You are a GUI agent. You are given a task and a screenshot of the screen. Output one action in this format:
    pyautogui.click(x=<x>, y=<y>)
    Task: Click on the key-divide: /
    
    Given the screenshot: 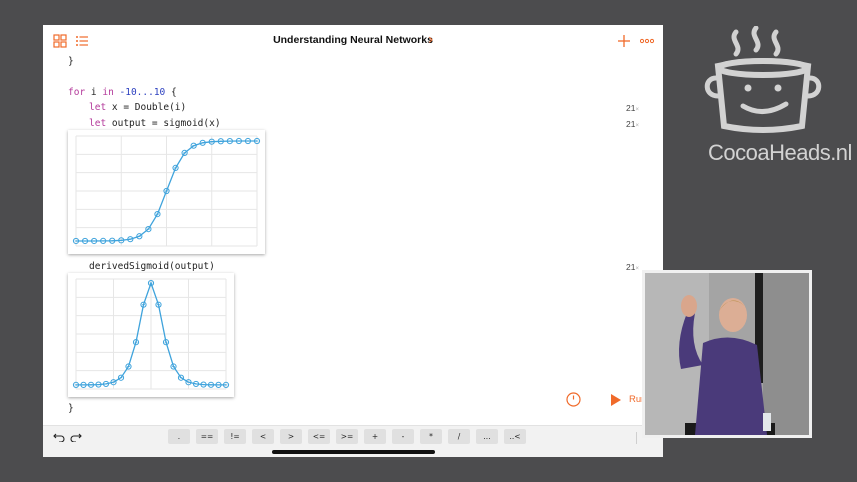 What is the action you would take?
    pyautogui.click(x=459, y=436)
    